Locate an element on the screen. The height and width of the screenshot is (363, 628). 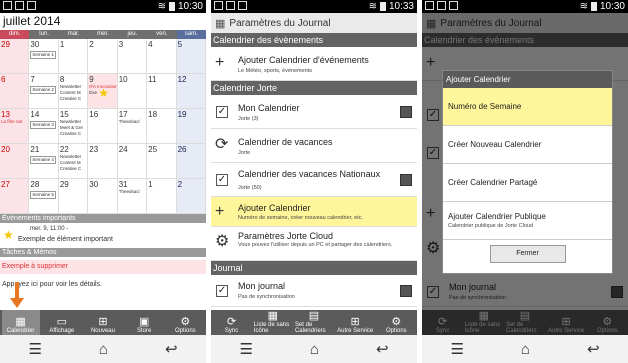
store-button: ▣ Store is located at coordinates (144, 322).